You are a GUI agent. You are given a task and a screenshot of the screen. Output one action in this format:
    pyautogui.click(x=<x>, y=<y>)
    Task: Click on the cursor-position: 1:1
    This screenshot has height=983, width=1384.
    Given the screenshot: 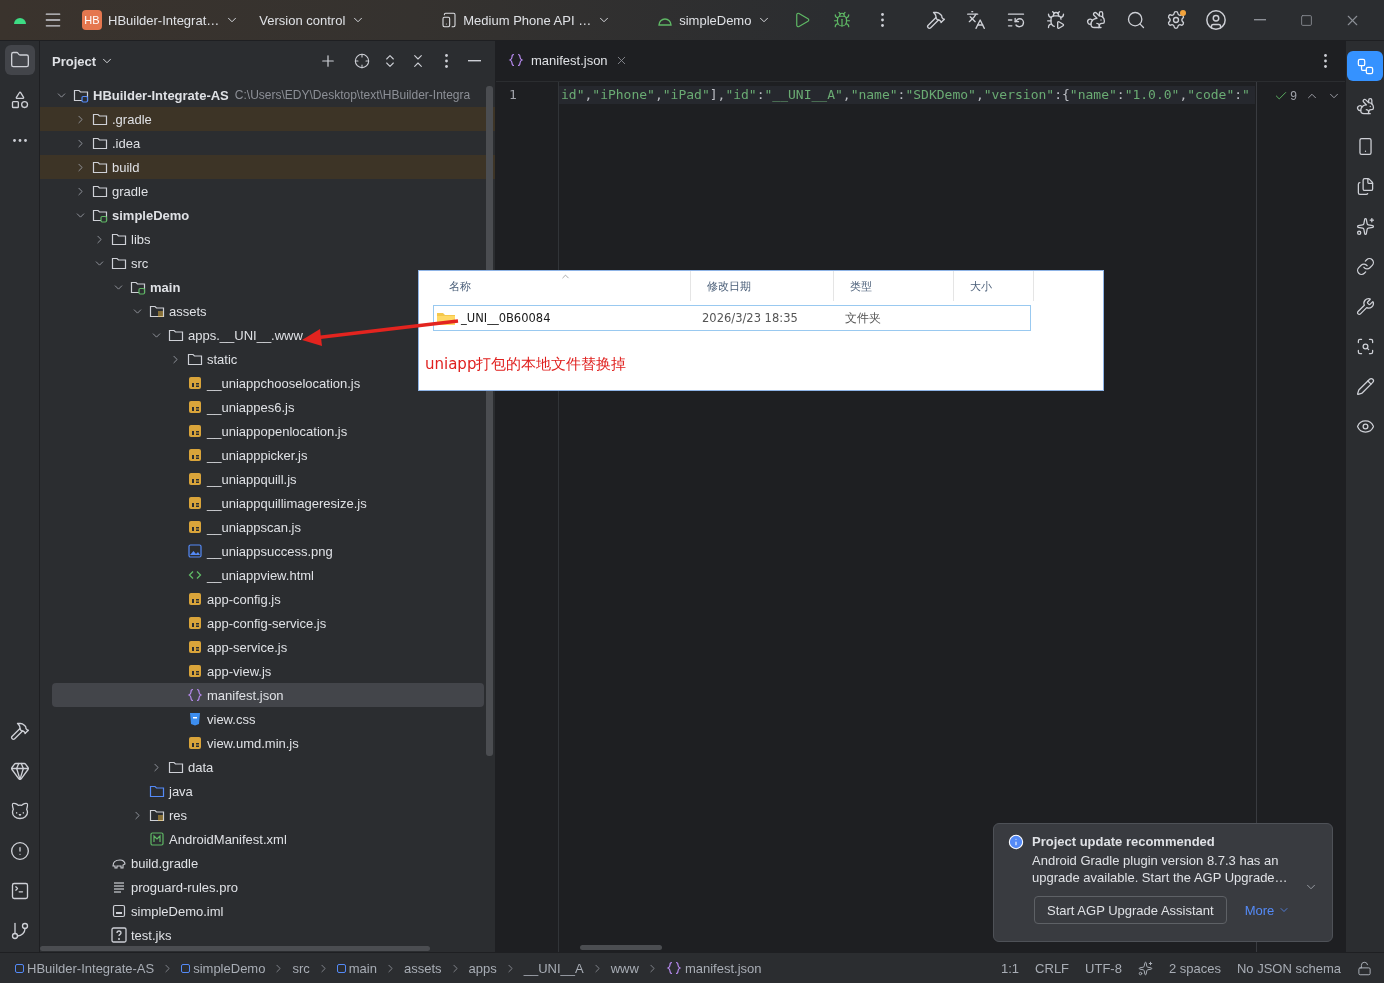 What is the action you would take?
    pyautogui.click(x=1010, y=968)
    